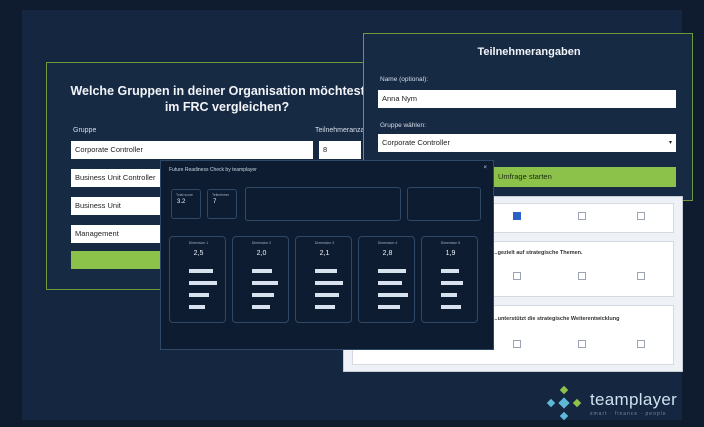 This screenshot has width=704, height=427. What do you see at coordinates (192, 150) in the screenshot?
I see `group-input-1: Corporate Controller` at bounding box center [192, 150].